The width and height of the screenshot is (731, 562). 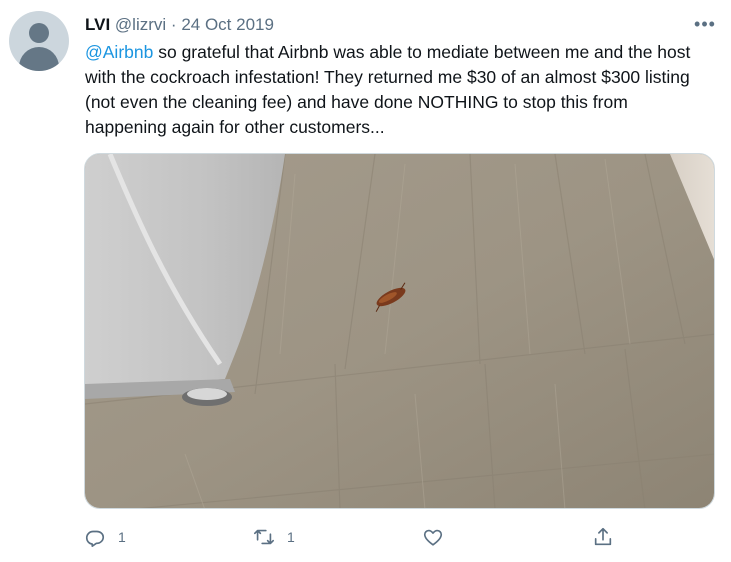 I want to click on reply-button: 1, so click(x=105, y=537).